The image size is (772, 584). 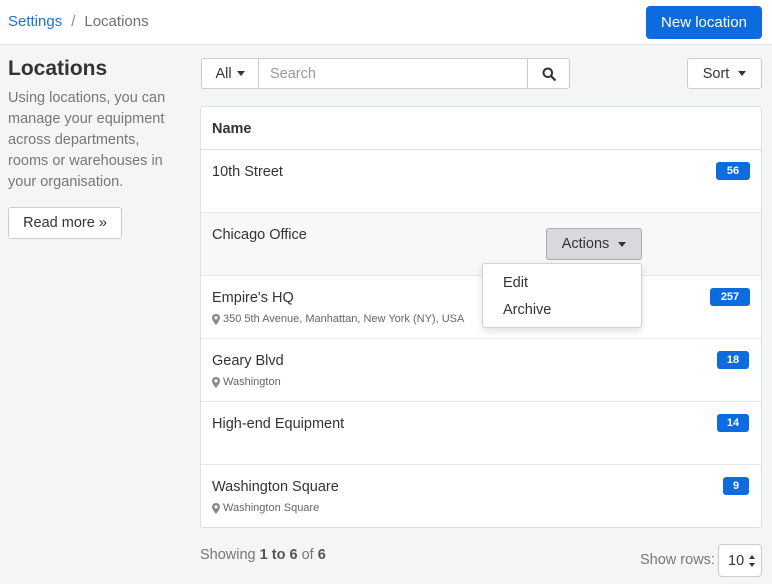 What do you see at coordinates (247, 172) in the screenshot?
I see `location-name: 10th Street` at bounding box center [247, 172].